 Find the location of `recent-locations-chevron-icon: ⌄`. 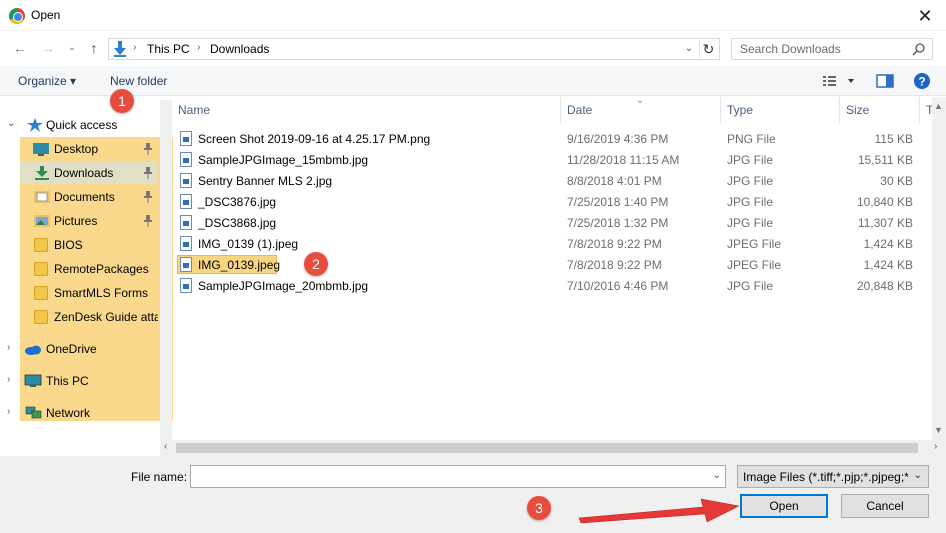

recent-locations-chevron-icon: ⌄ is located at coordinates (72, 48).